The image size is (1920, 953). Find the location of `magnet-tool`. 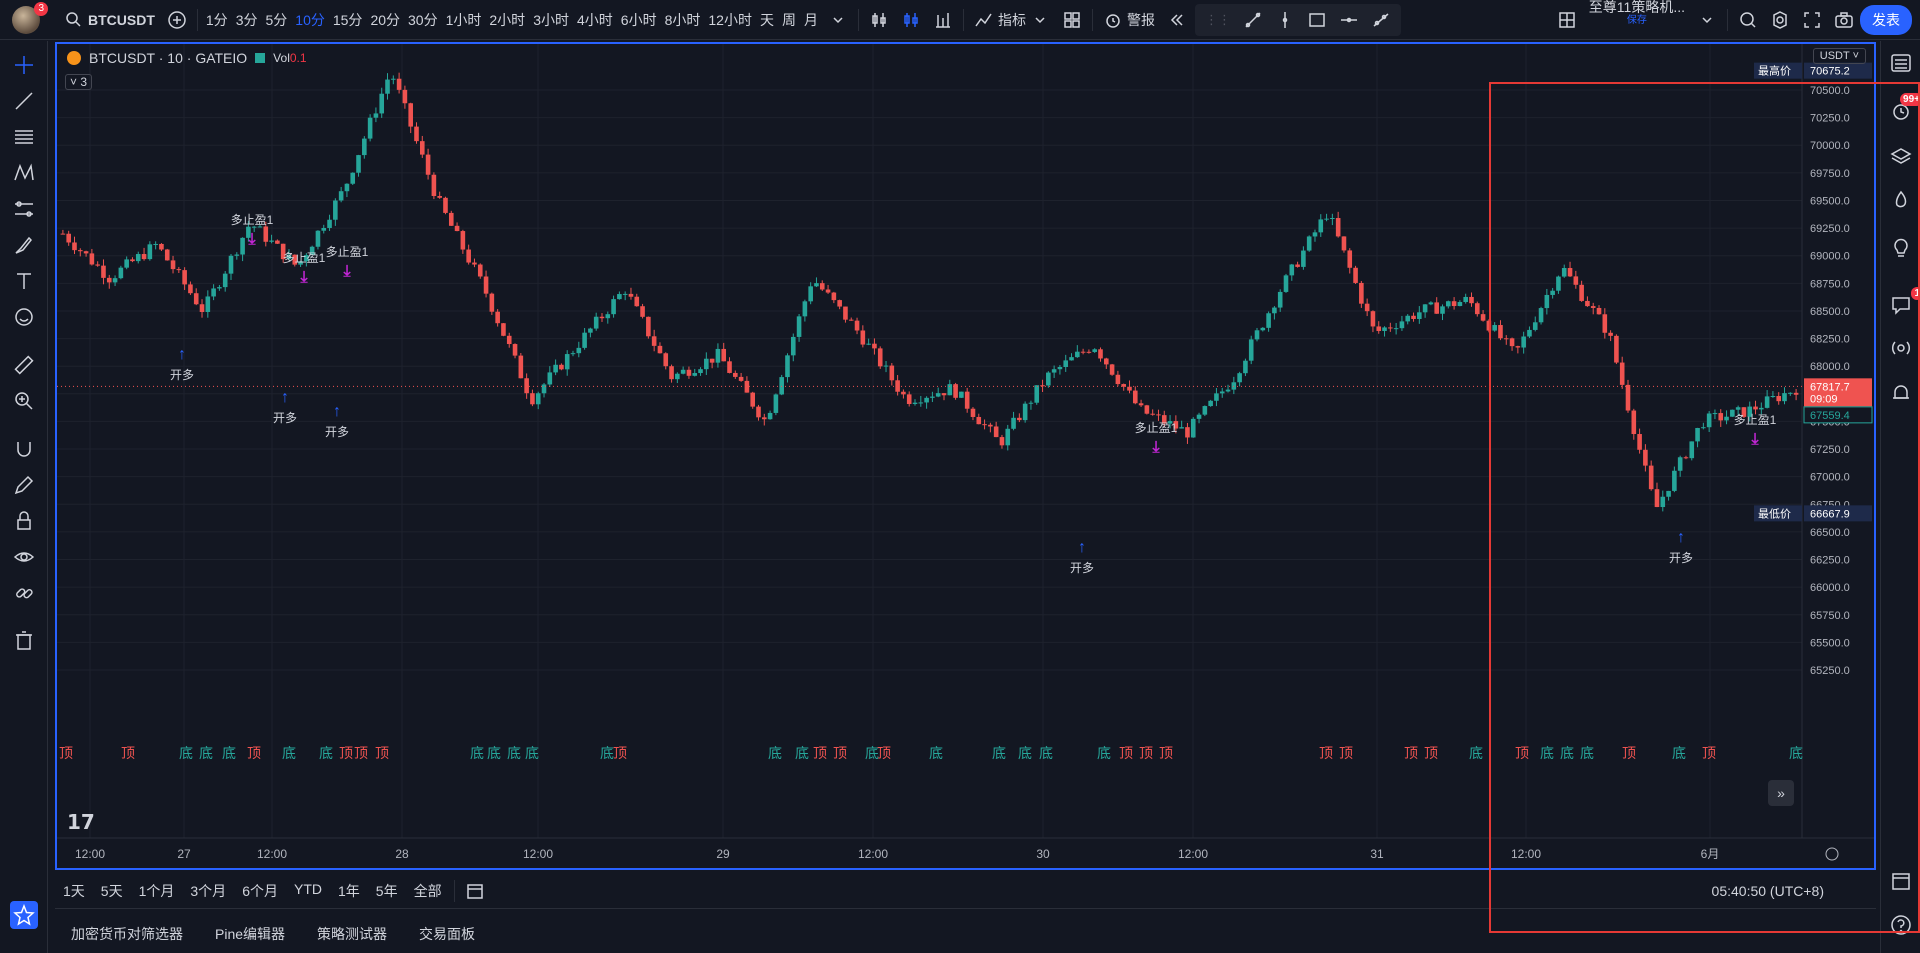

magnet-tool is located at coordinates (24, 449).